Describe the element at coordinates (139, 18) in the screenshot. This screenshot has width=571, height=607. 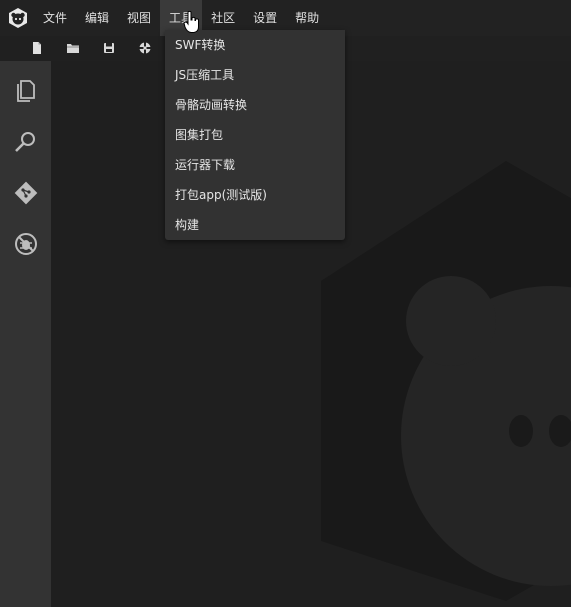
I see `menu-view: 视图` at that location.